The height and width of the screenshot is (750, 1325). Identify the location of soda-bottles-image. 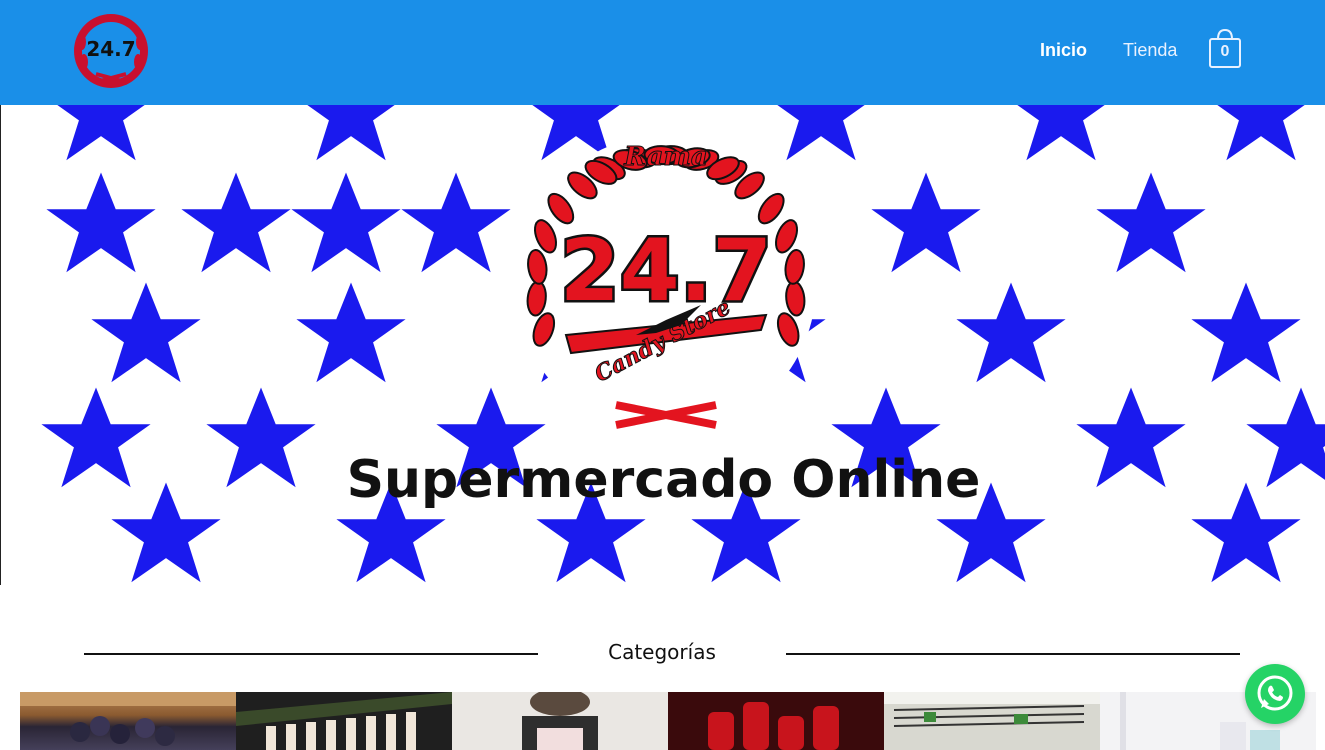
(773, 726).